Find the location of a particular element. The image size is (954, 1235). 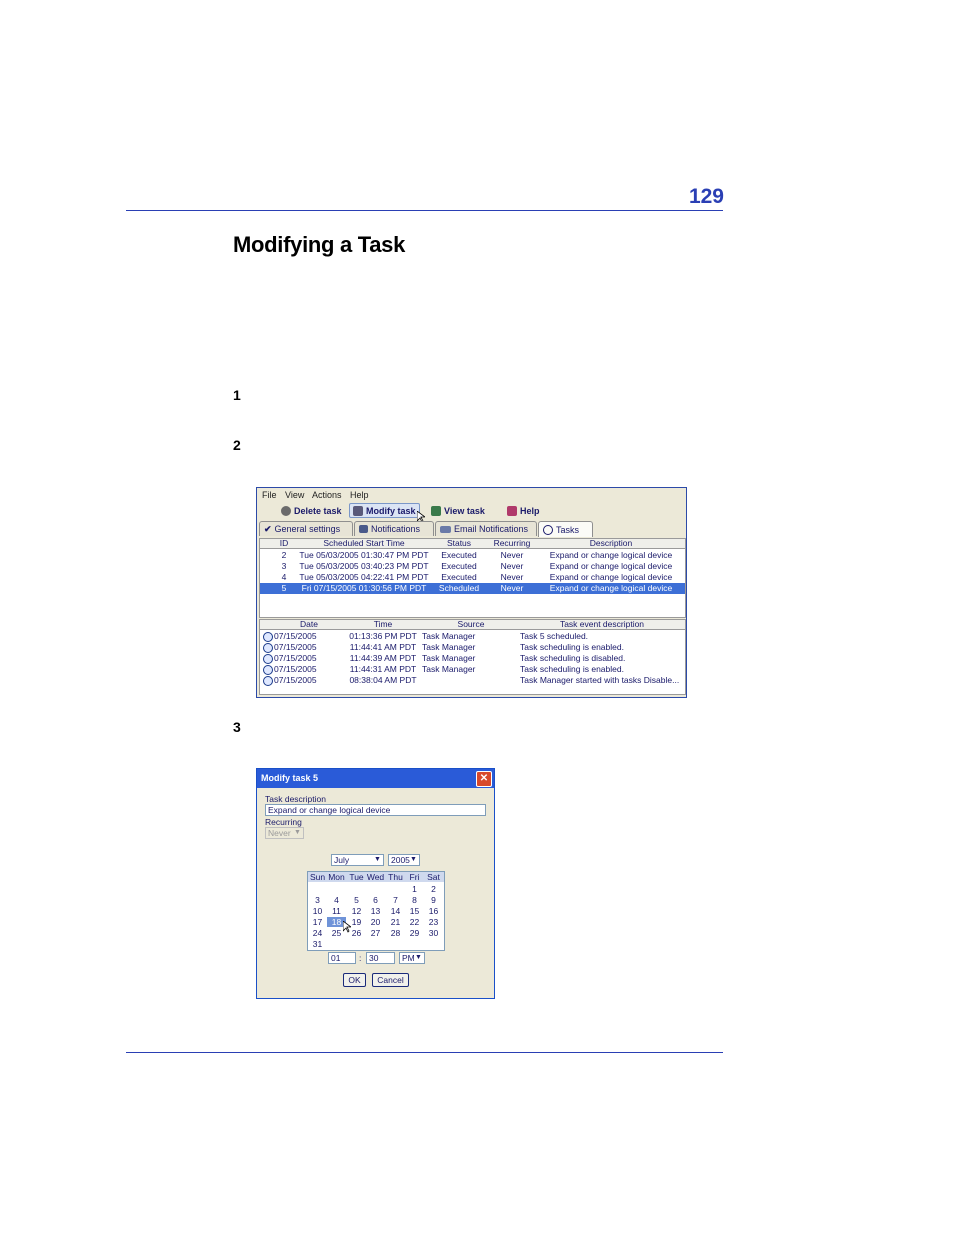

calendar-day: 5 is located at coordinates (356, 900).